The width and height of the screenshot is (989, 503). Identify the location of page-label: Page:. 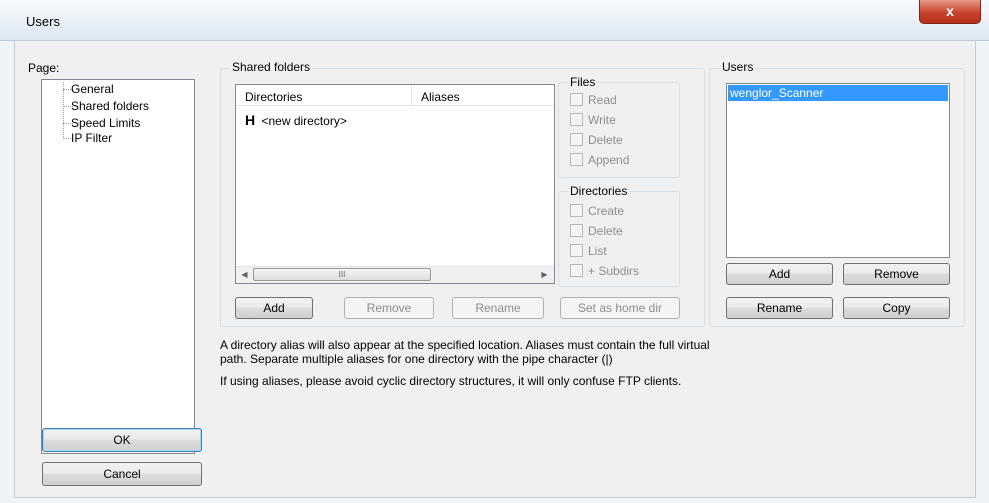
(44, 68).